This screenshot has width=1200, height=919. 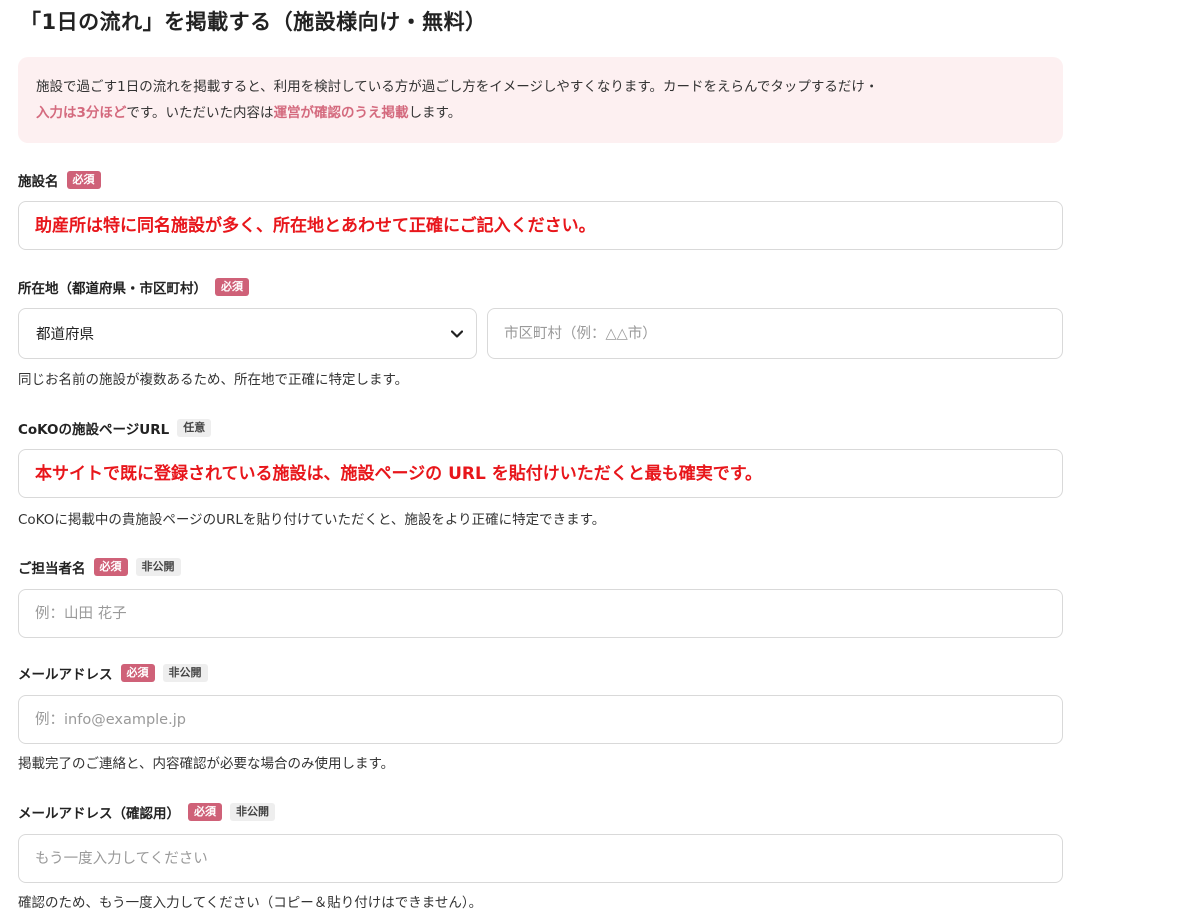 What do you see at coordinates (247, 333) in the screenshot?
I see `prefecture-select: 都道府県` at bounding box center [247, 333].